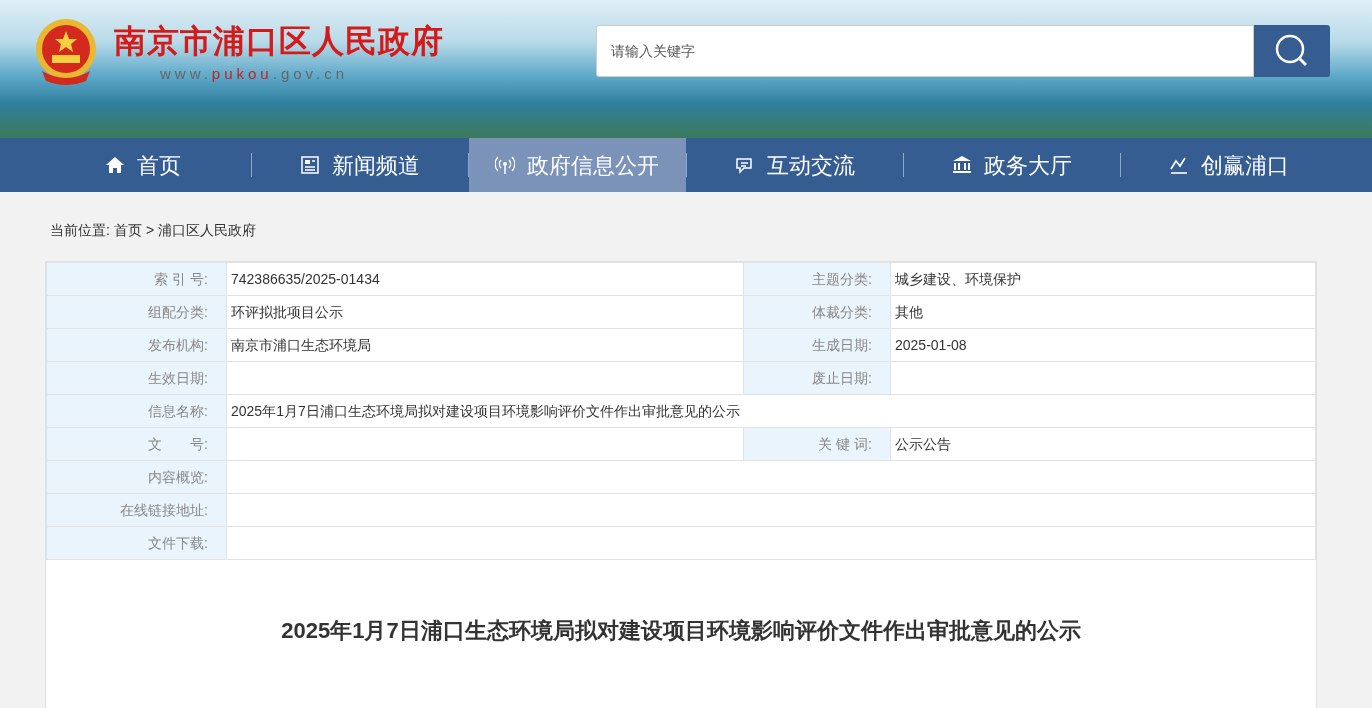 The height and width of the screenshot is (708, 1372). Describe the element at coordinates (136, 510) in the screenshot. I see `field-label: 在线链接地址:` at that location.